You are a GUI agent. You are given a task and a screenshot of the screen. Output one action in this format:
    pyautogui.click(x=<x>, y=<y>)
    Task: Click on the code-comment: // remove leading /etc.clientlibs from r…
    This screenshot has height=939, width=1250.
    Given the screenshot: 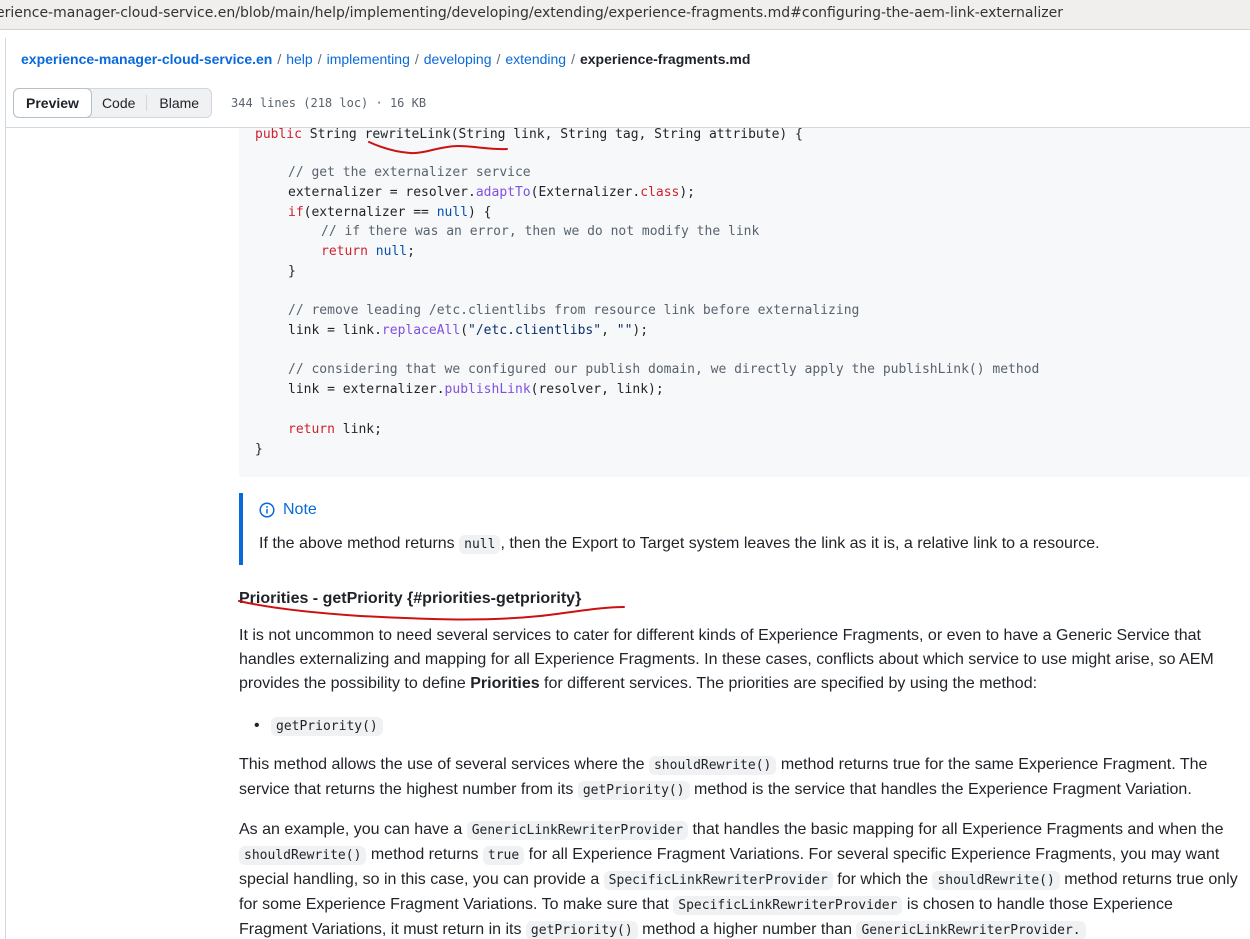 What is the action you would take?
    pyautogui.click(x=574, y=310)
    